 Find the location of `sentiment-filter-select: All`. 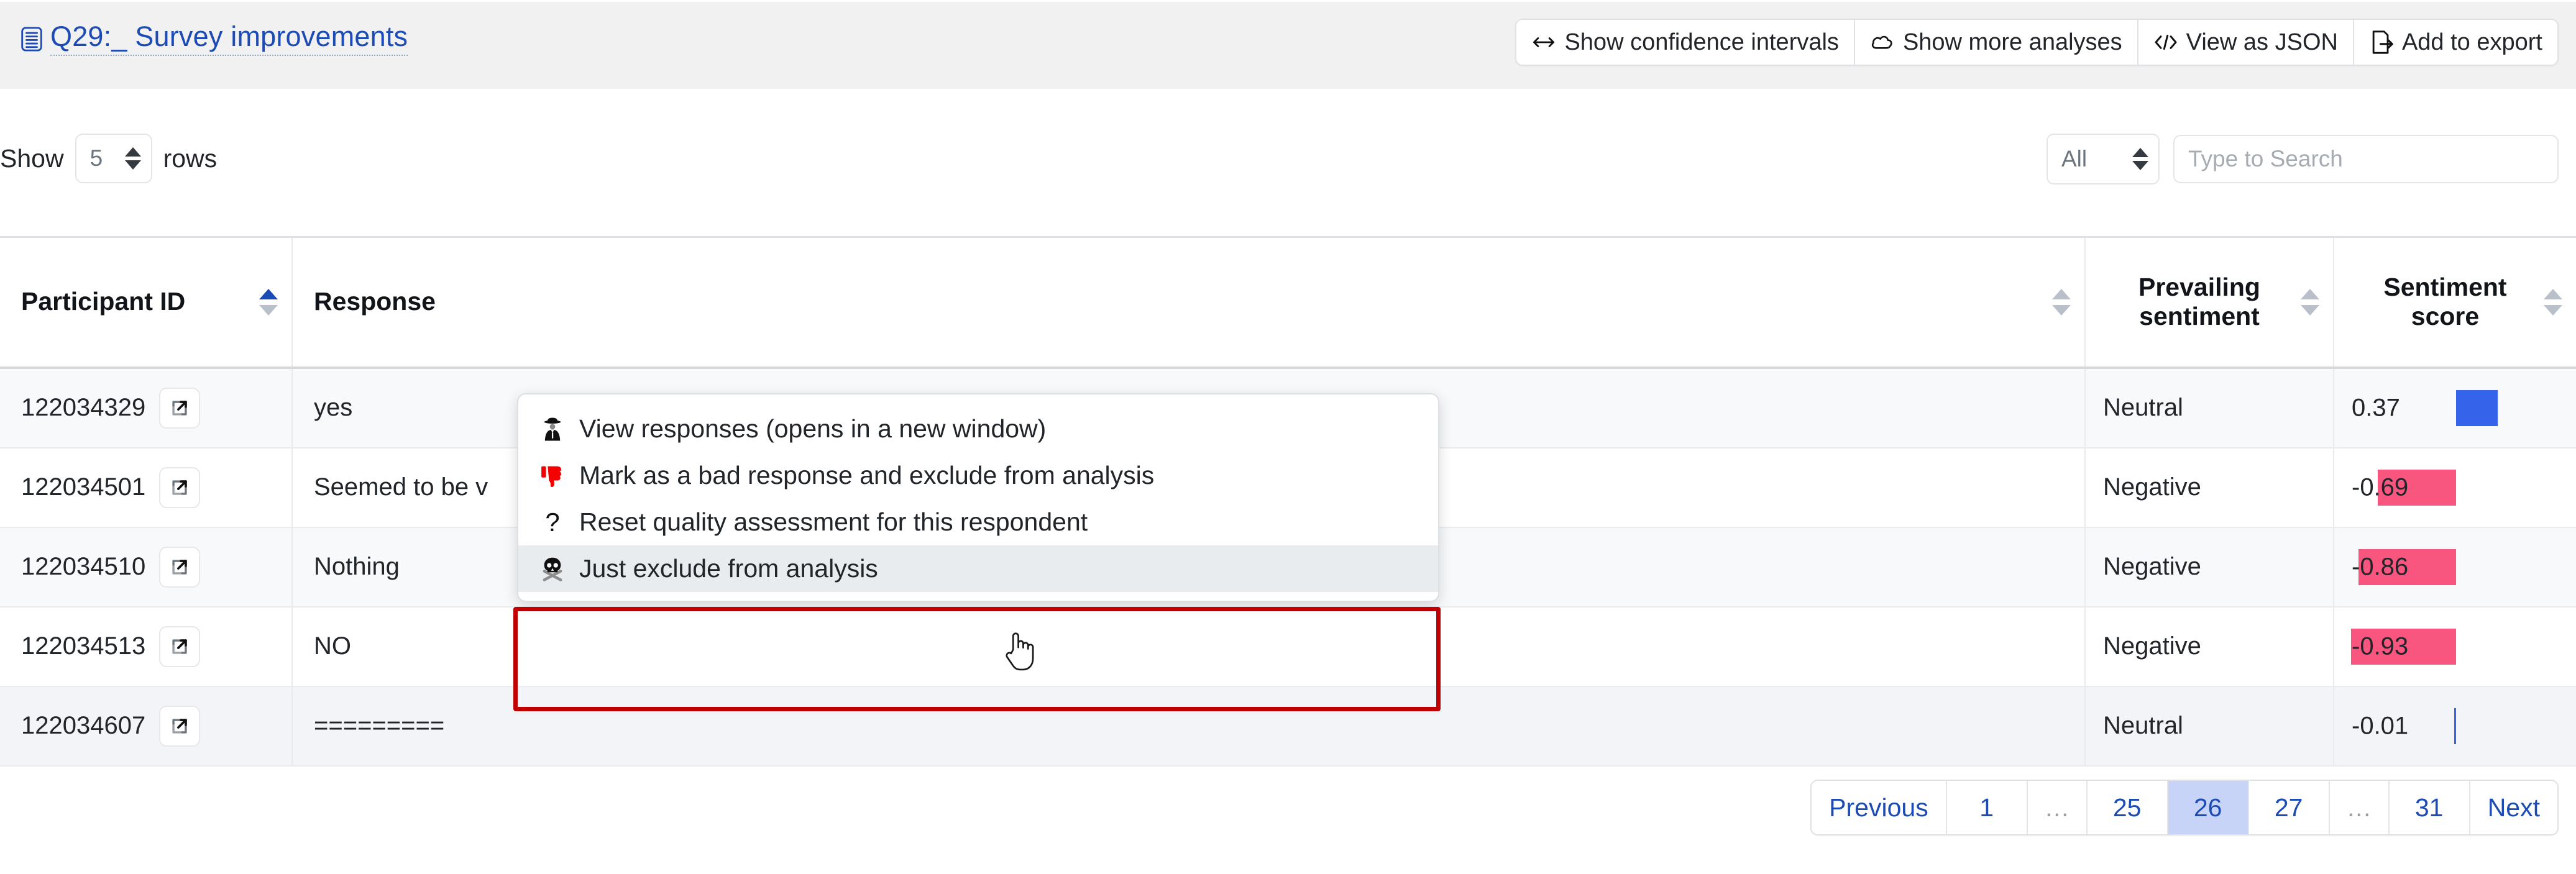

sentiment-filter-select: All is located at coordinates (2103, 159).